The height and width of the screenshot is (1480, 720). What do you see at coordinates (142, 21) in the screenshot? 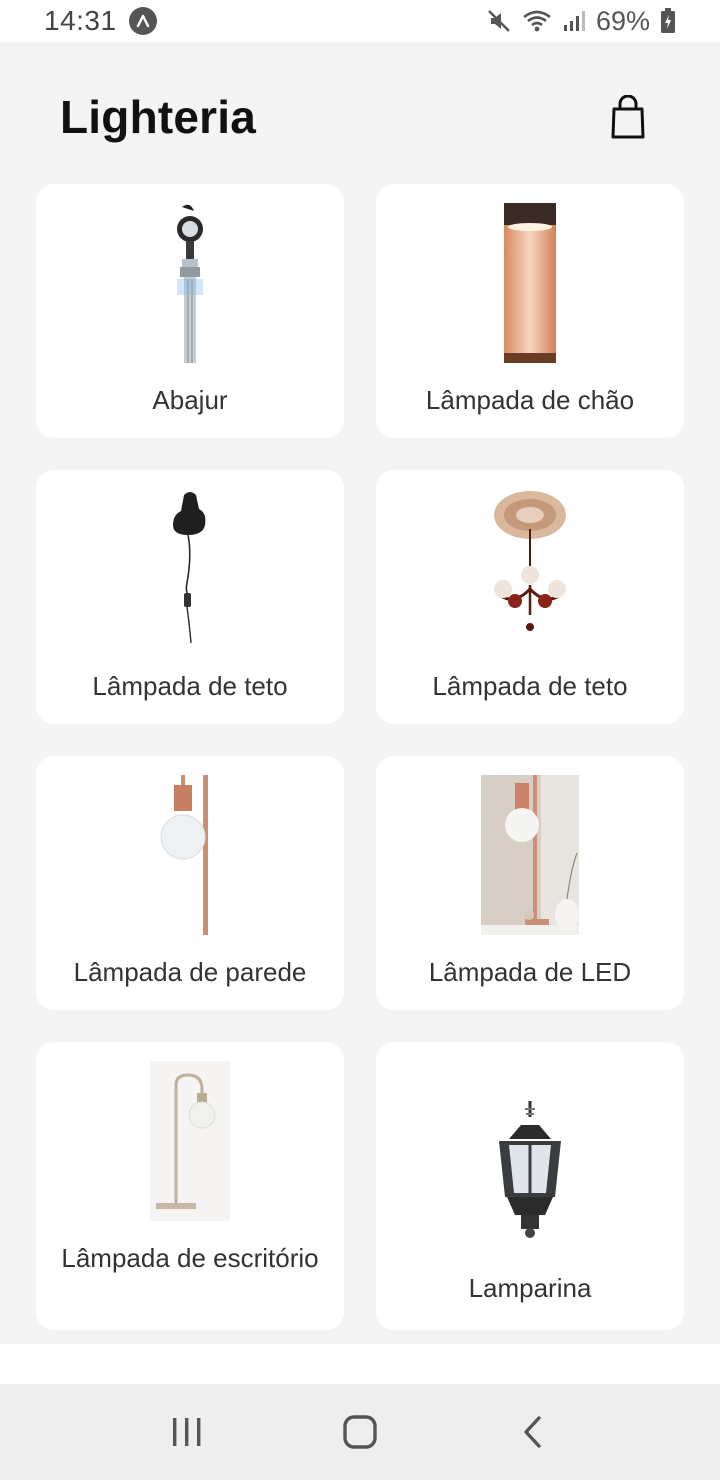
I see `app-notification-icon` at bounding box center [142, 21].